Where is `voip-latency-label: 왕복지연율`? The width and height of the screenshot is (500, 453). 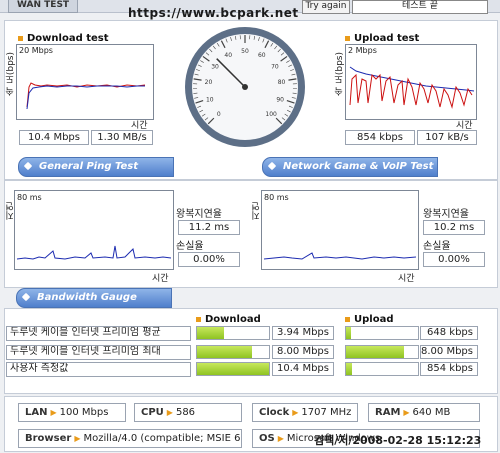
voip-latency-label: 왕복지연율 is located at coordinates (446, 214).